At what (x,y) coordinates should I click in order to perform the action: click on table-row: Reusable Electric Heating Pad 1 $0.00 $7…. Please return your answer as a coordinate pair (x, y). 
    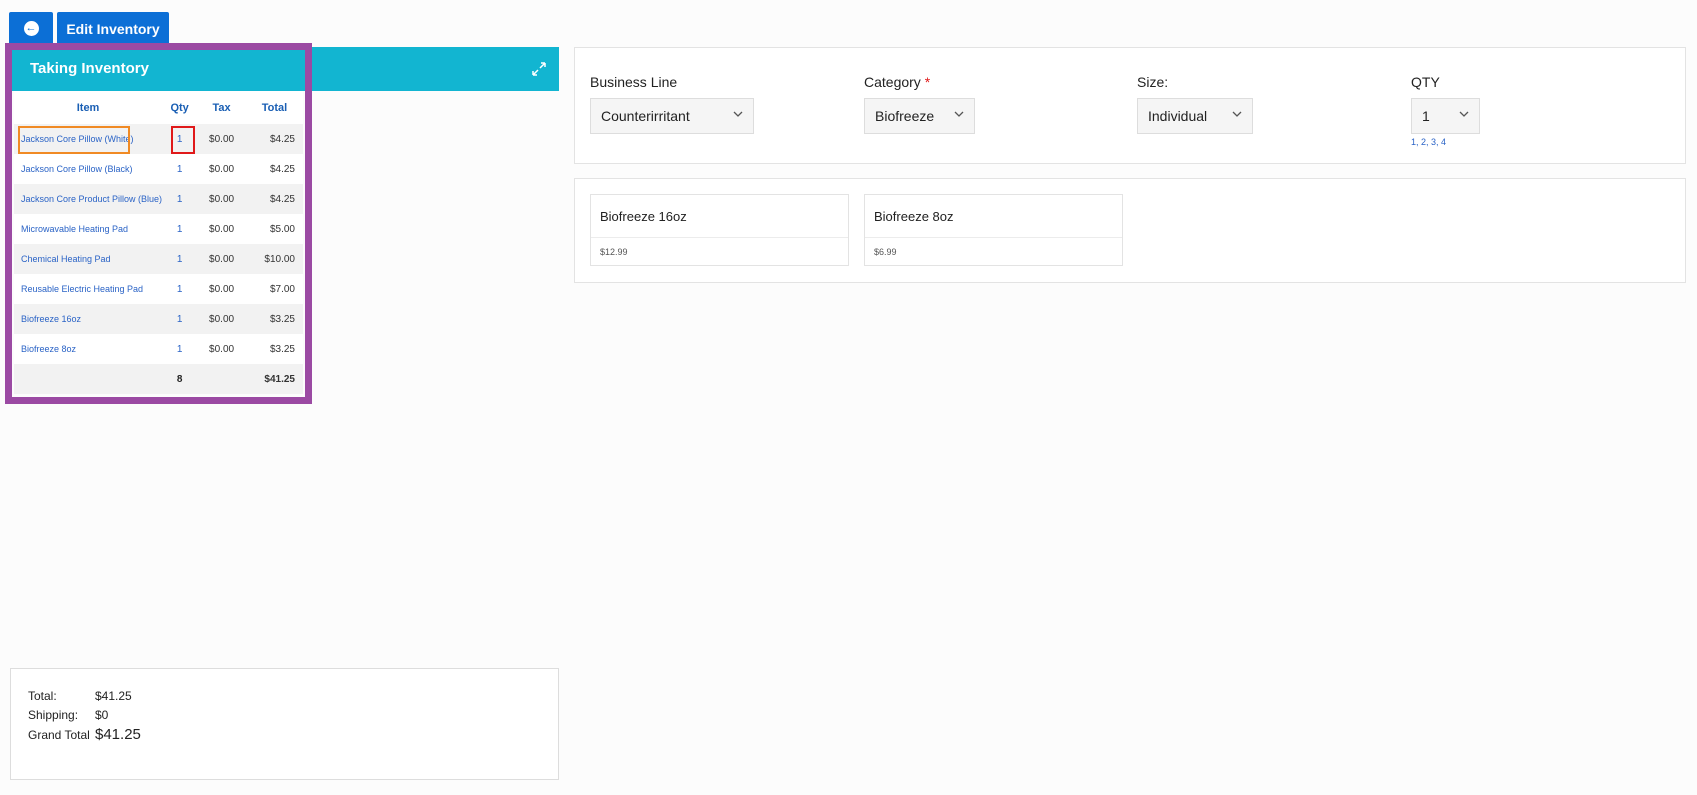
    Looking at the image, I should click on (158, 289).